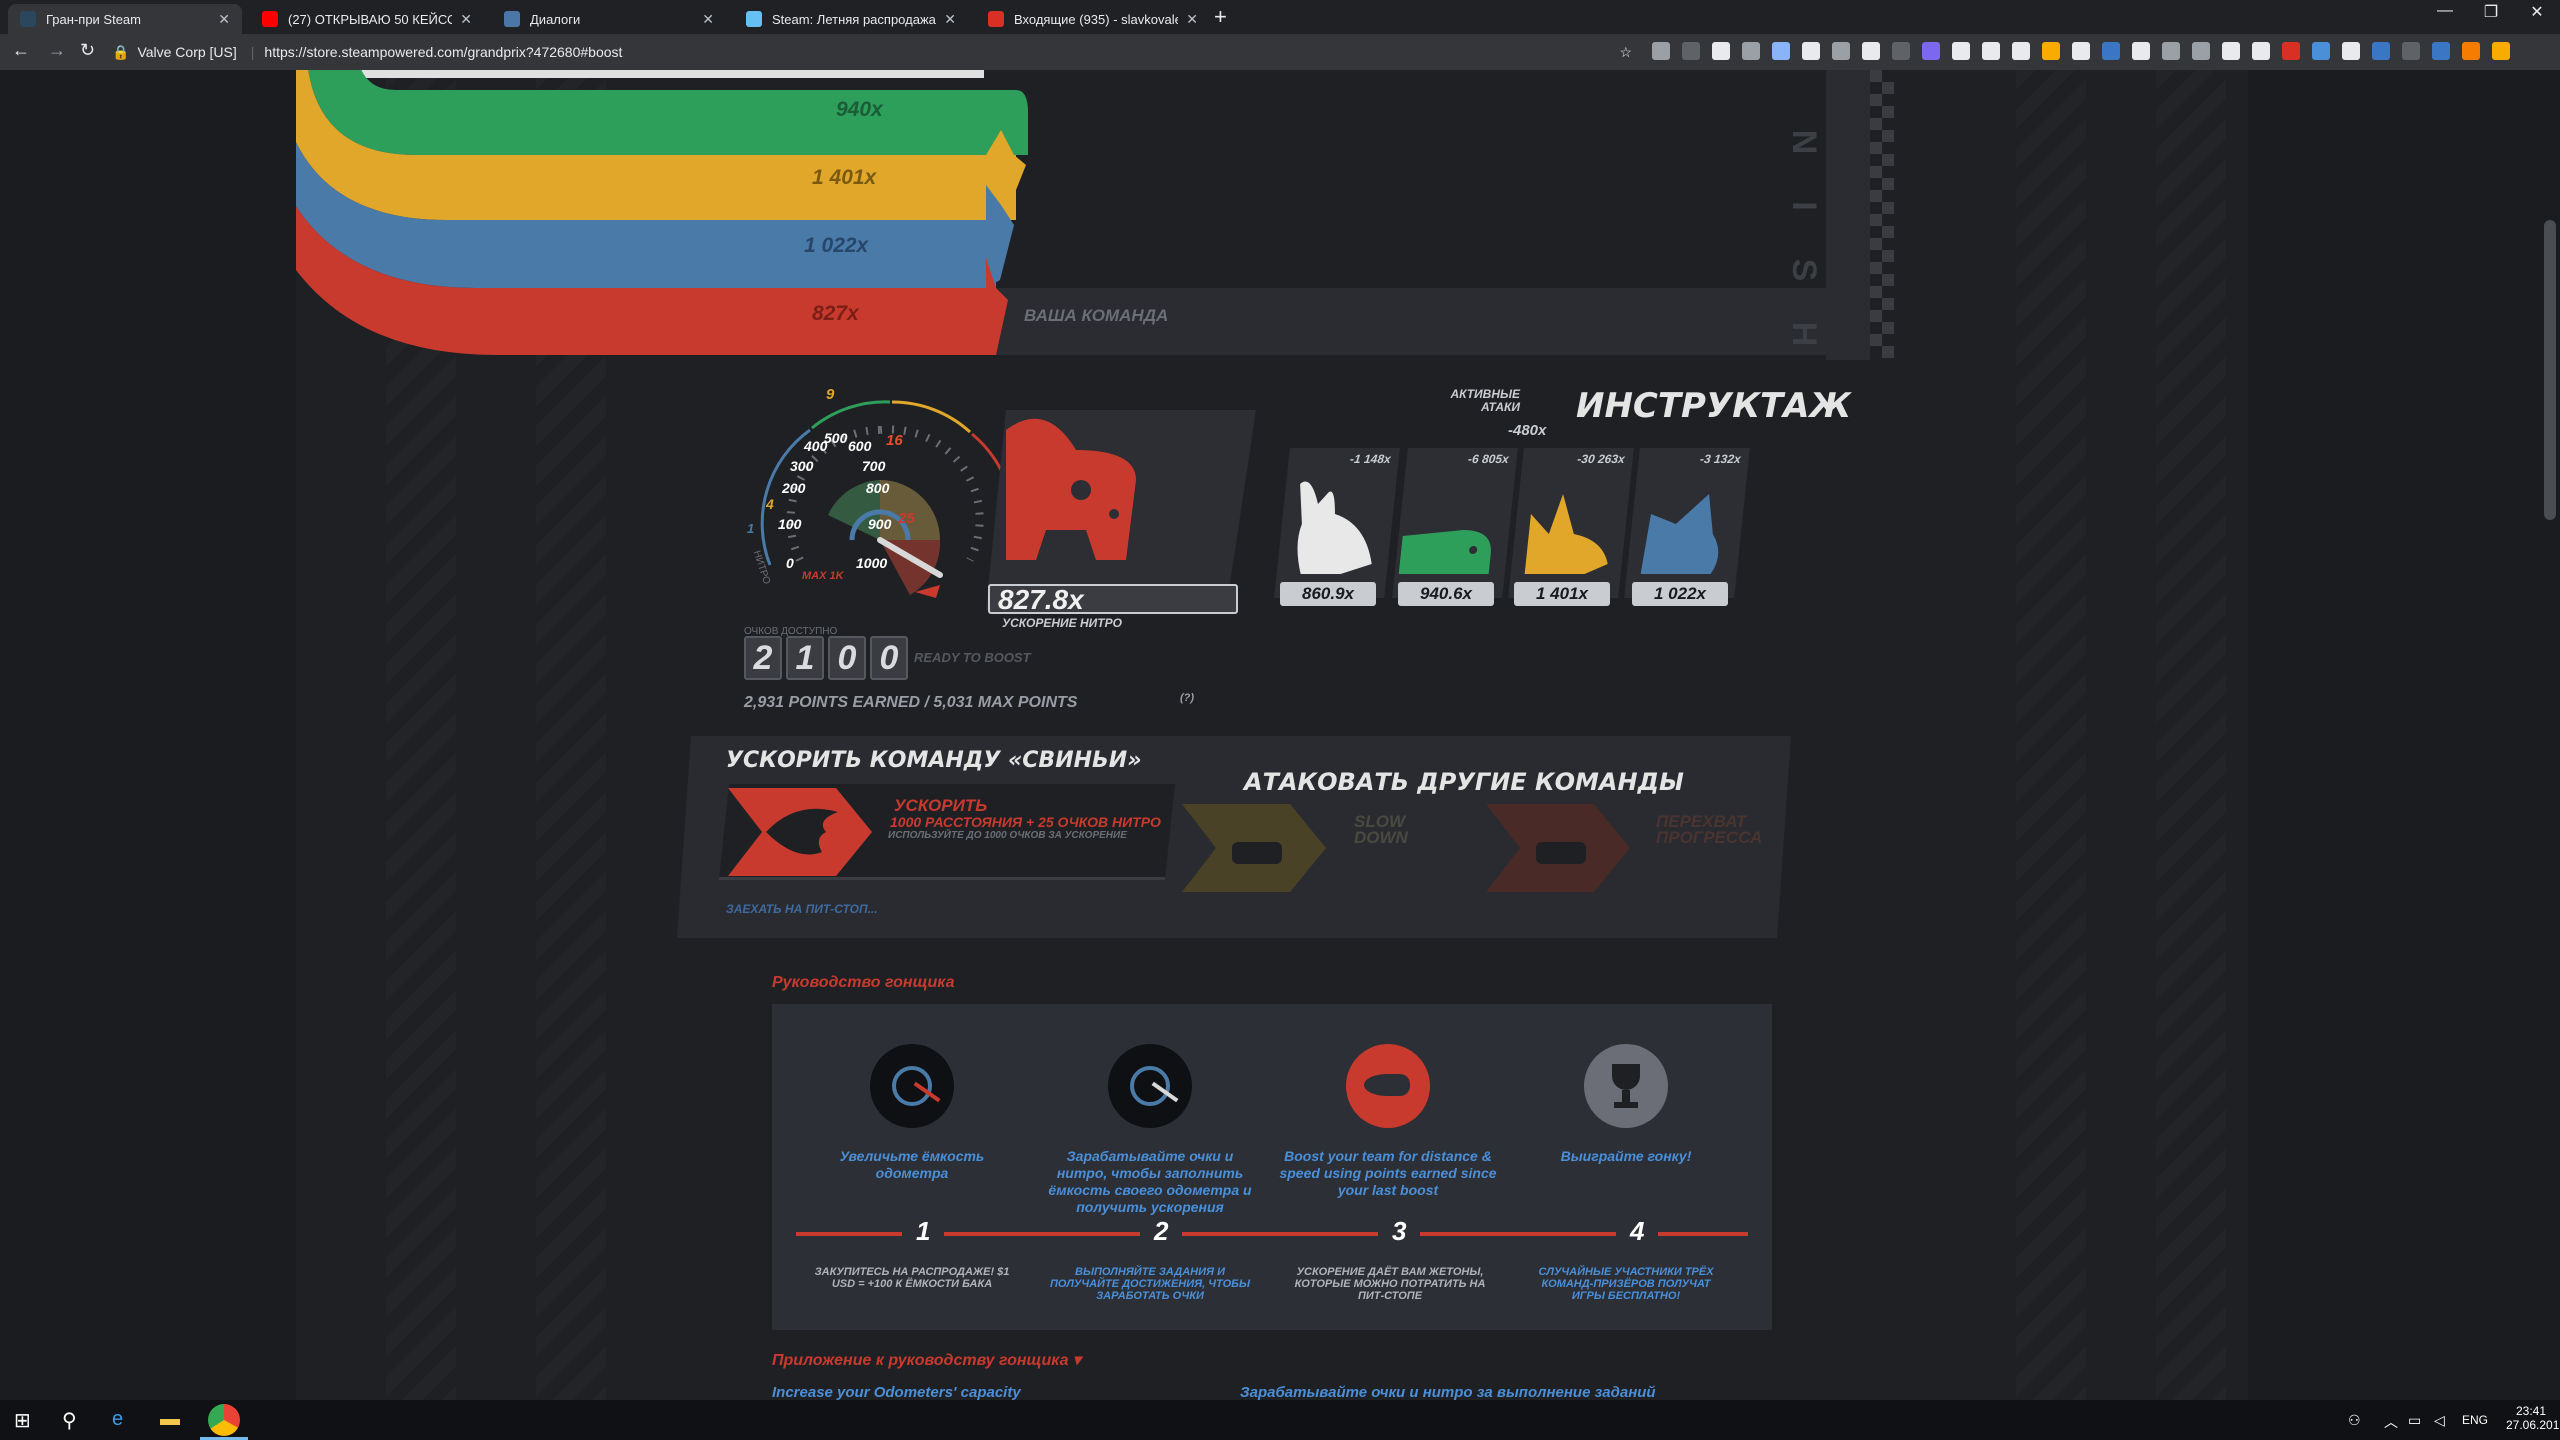 Image resolution: width=2560 pixels, height=1440 pixels. Describe the element at coordinates (1187, 698) in the screenshot. I see `help-icon: (?)` at that location.